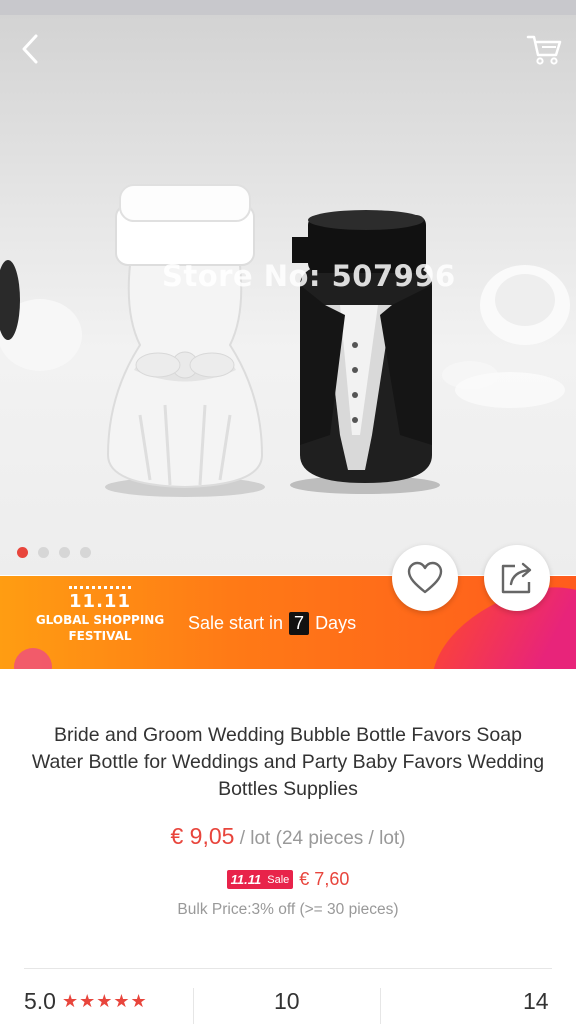 Image resolution: width=576 pixels, height=1024 pixels. Describe the element at coordinates (202, 836) in the screenshot. I see `product-price: € 9,05` at that location.